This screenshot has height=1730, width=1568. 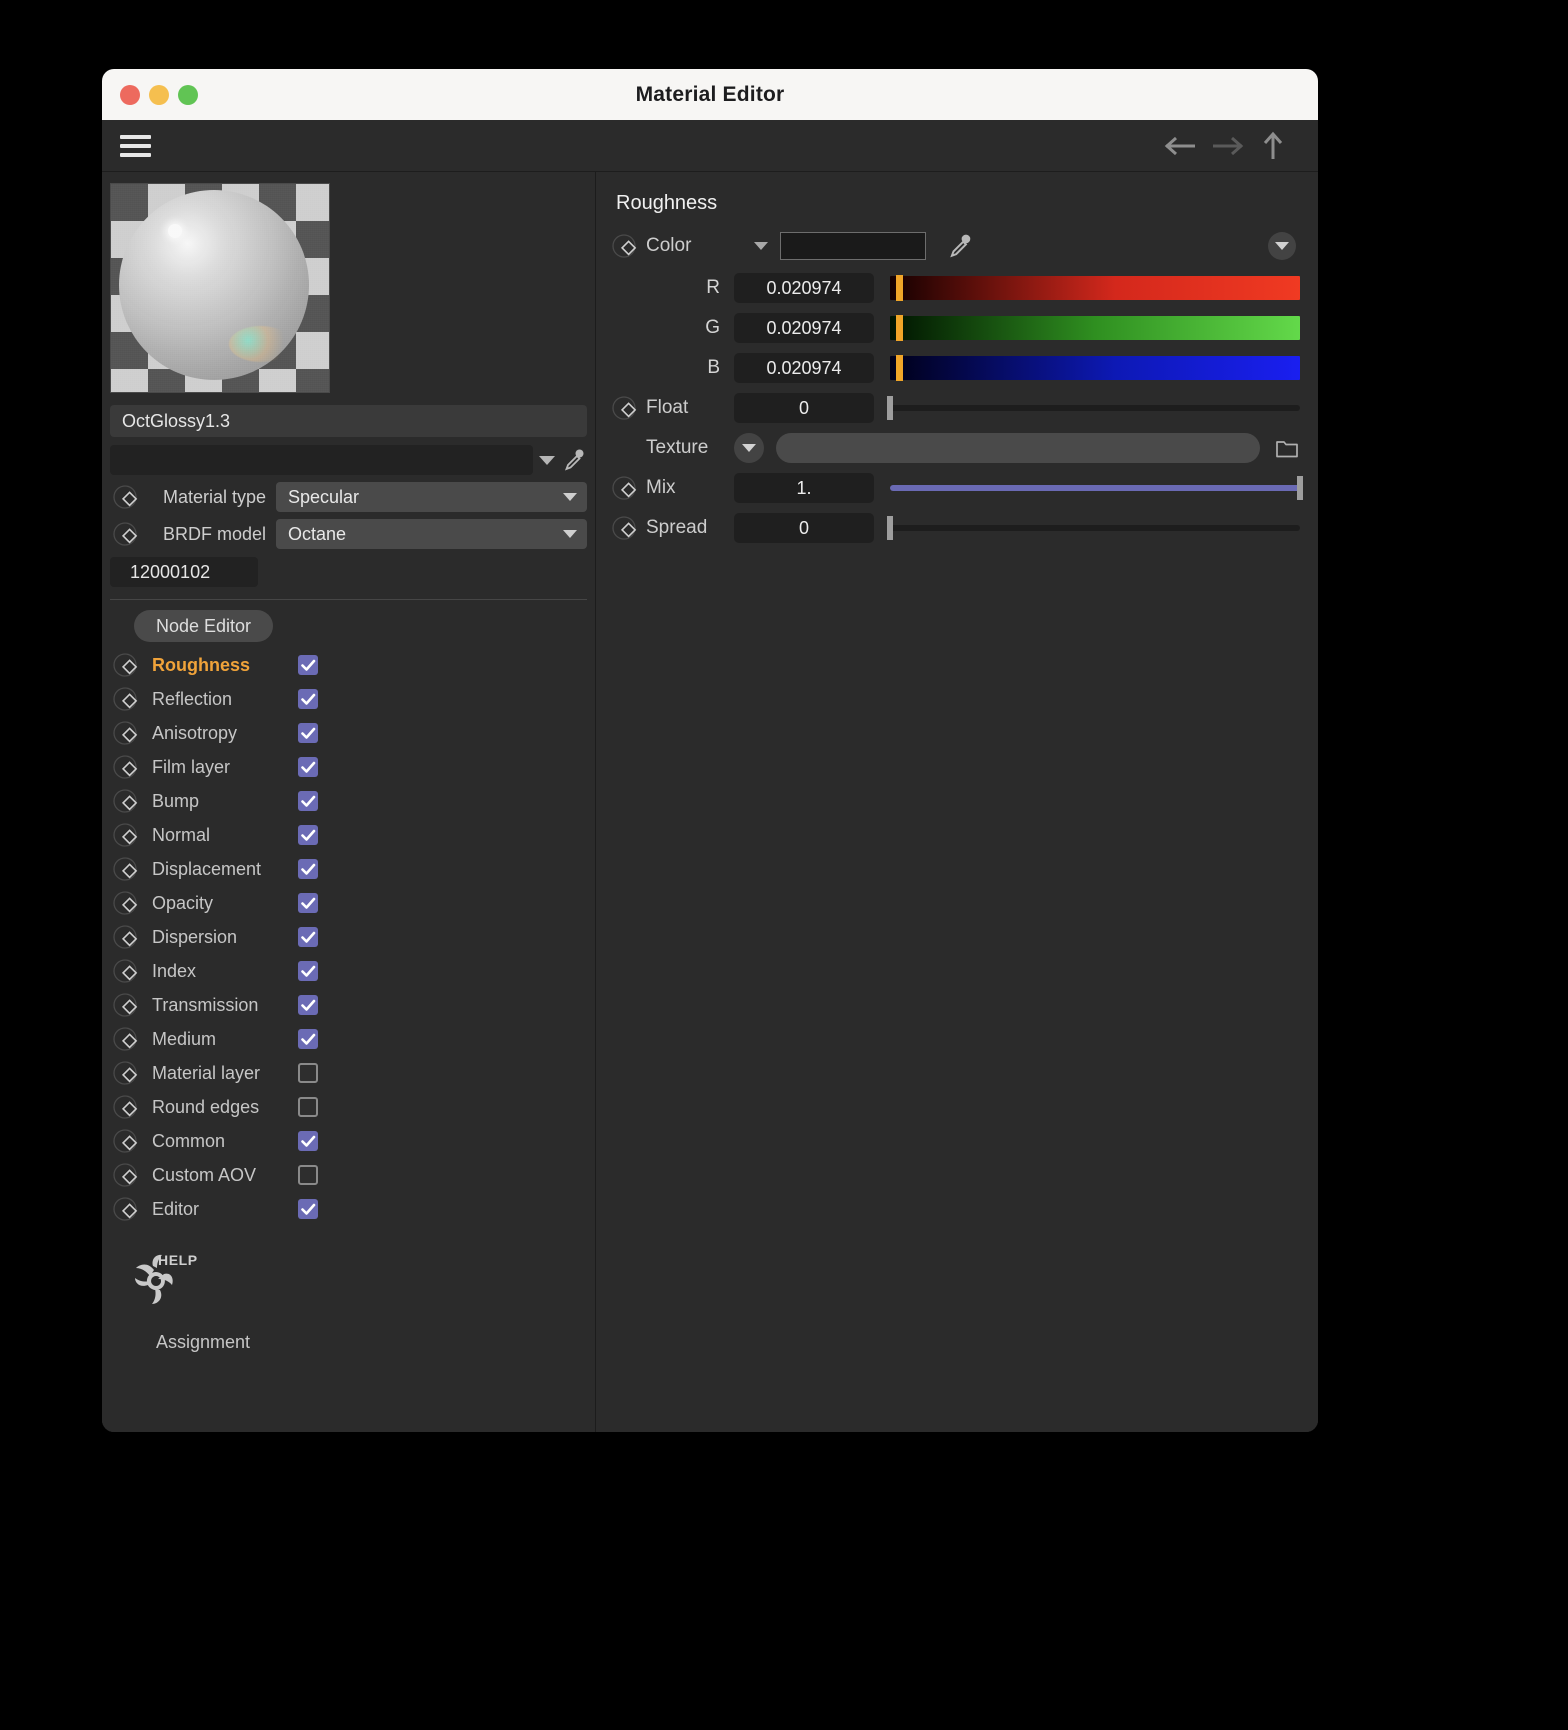 What do you see at coordinates (204, 626) in the screenshot?
I see `tab-node-editor: Node Editor` at bounding box center [204, 626].